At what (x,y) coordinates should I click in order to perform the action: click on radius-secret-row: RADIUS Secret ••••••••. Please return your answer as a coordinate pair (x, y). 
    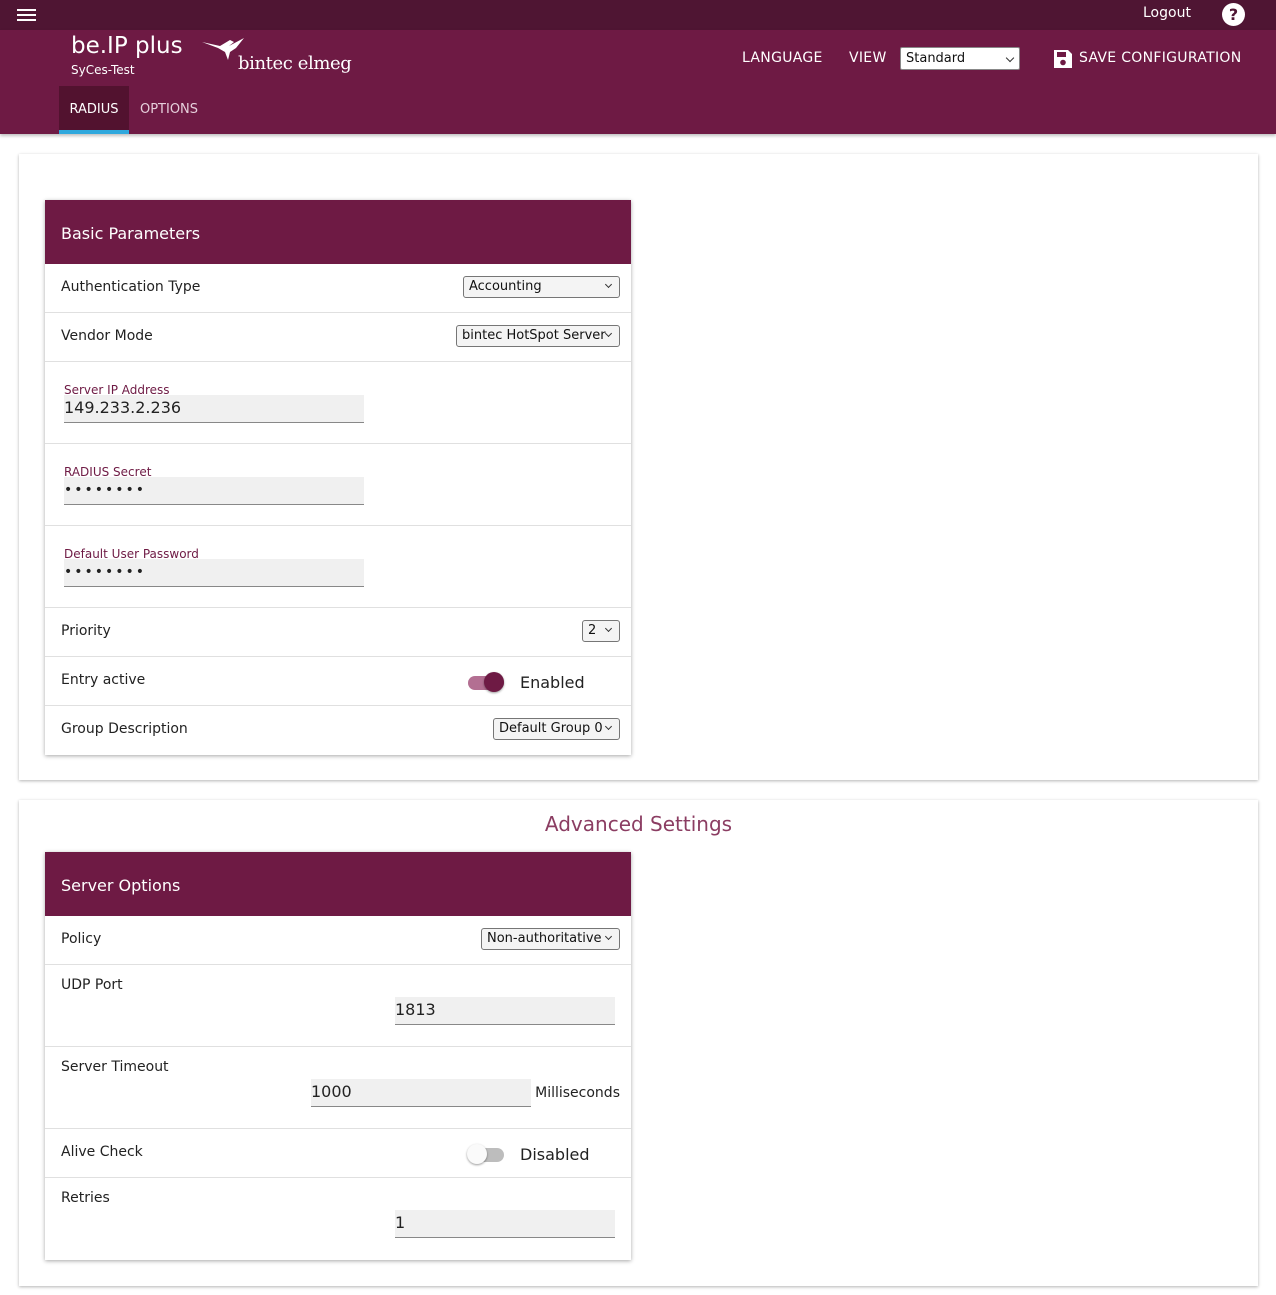
    Looking at the image, I should click on (338, 485).